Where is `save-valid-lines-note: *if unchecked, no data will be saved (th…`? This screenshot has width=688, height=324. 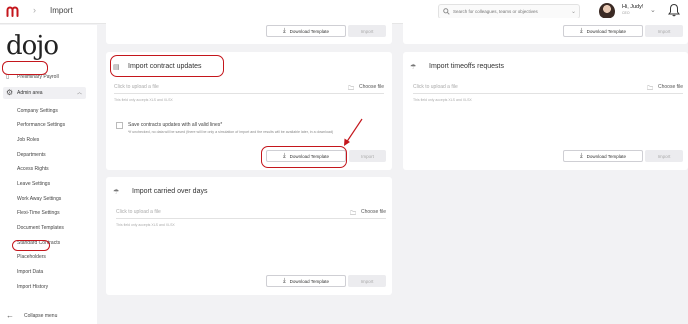
save-valid-lines-note: *if unchecked, no data will be saved (th… is located at coordinates (231, 132).